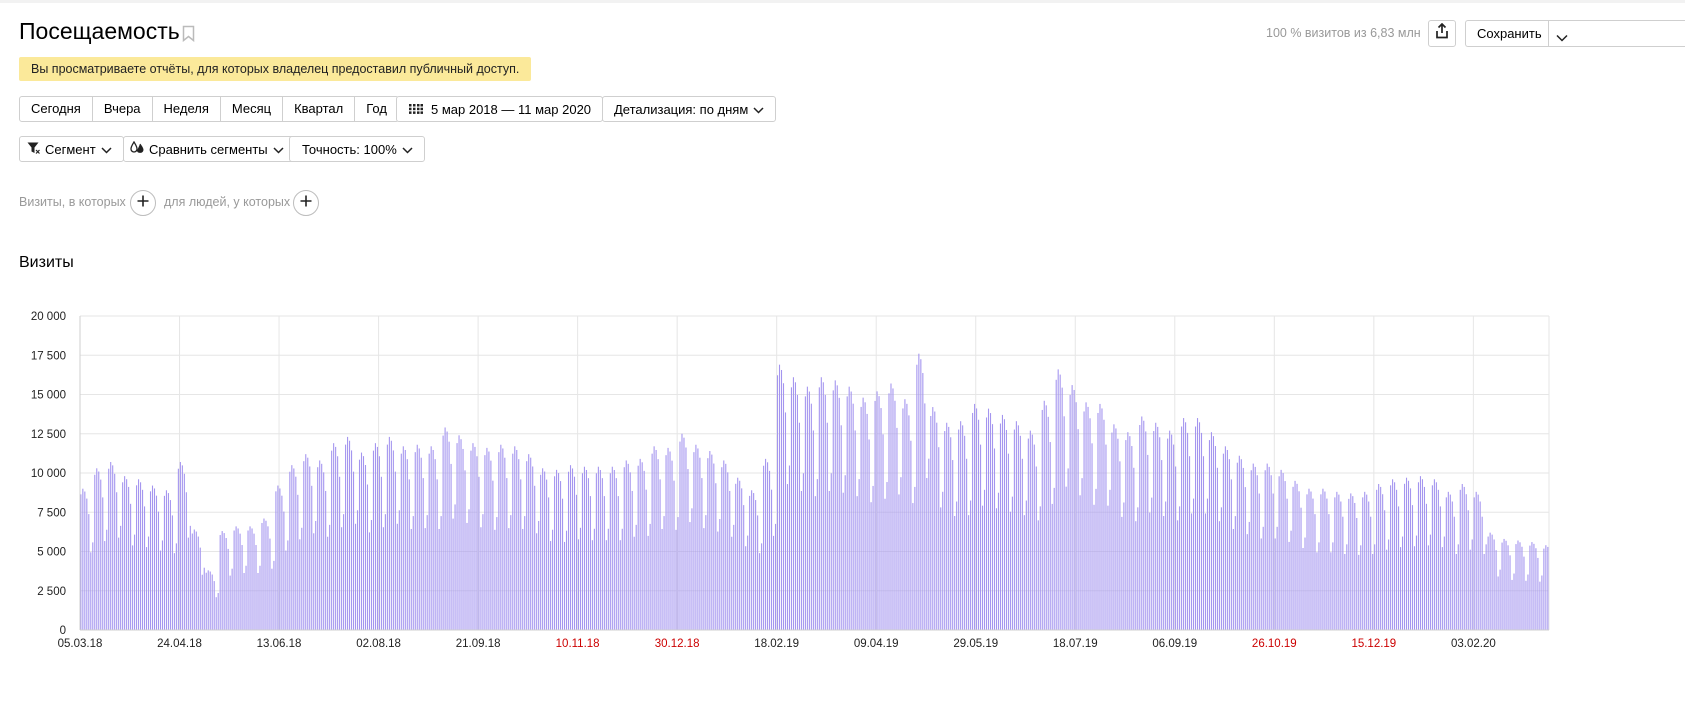  I want to click on period-yesterday-button: Вчера, so click(123, 109).